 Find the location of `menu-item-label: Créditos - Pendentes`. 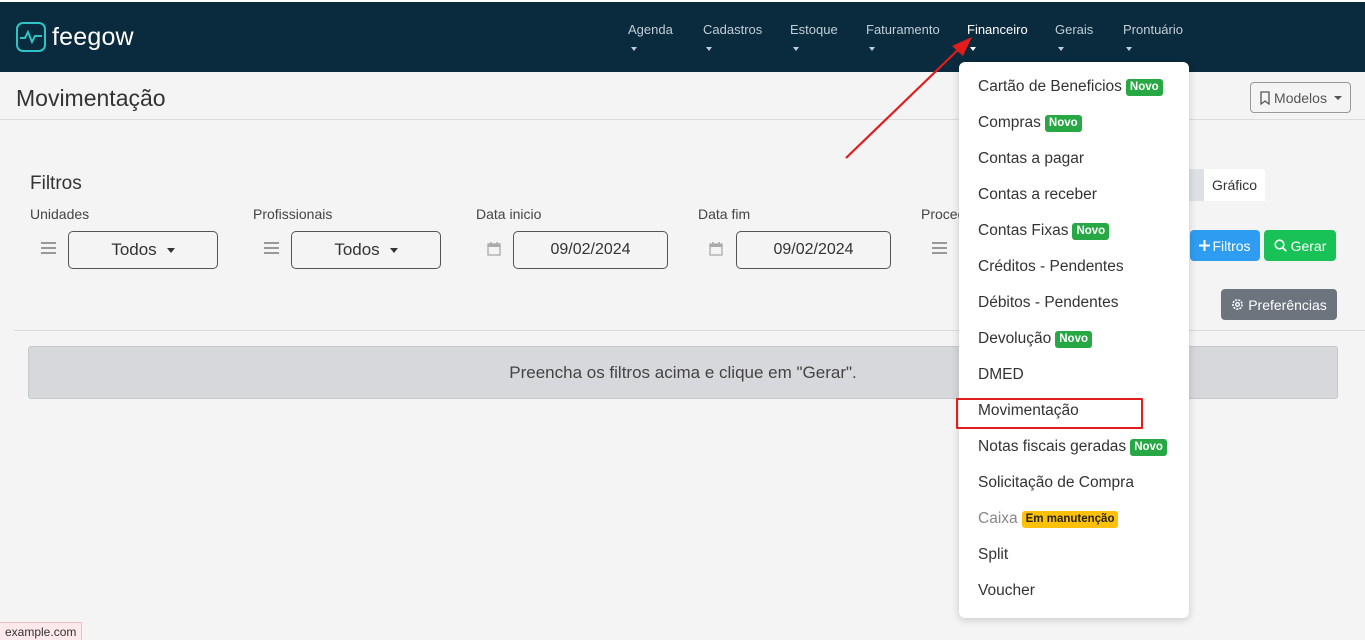

menu-item-label: Créditos - Pendentes is located at coordinates (1051, 266).